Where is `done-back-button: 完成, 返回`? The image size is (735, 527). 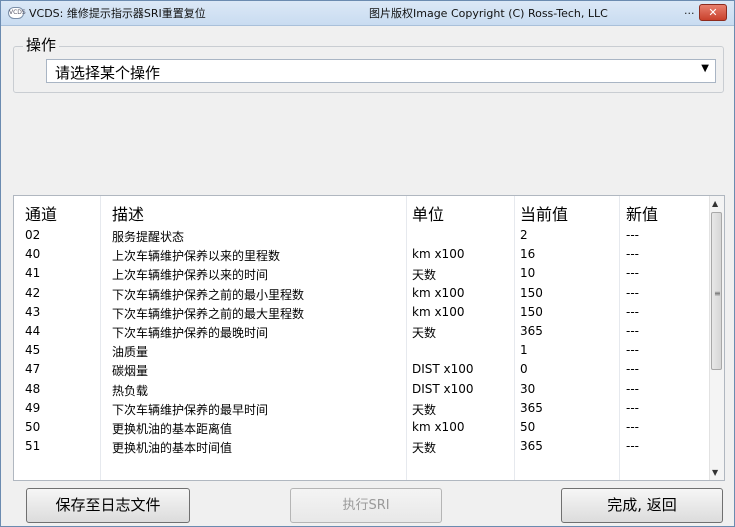 done-back-button: 完成, 返回 is located at coordinates (642, 505).